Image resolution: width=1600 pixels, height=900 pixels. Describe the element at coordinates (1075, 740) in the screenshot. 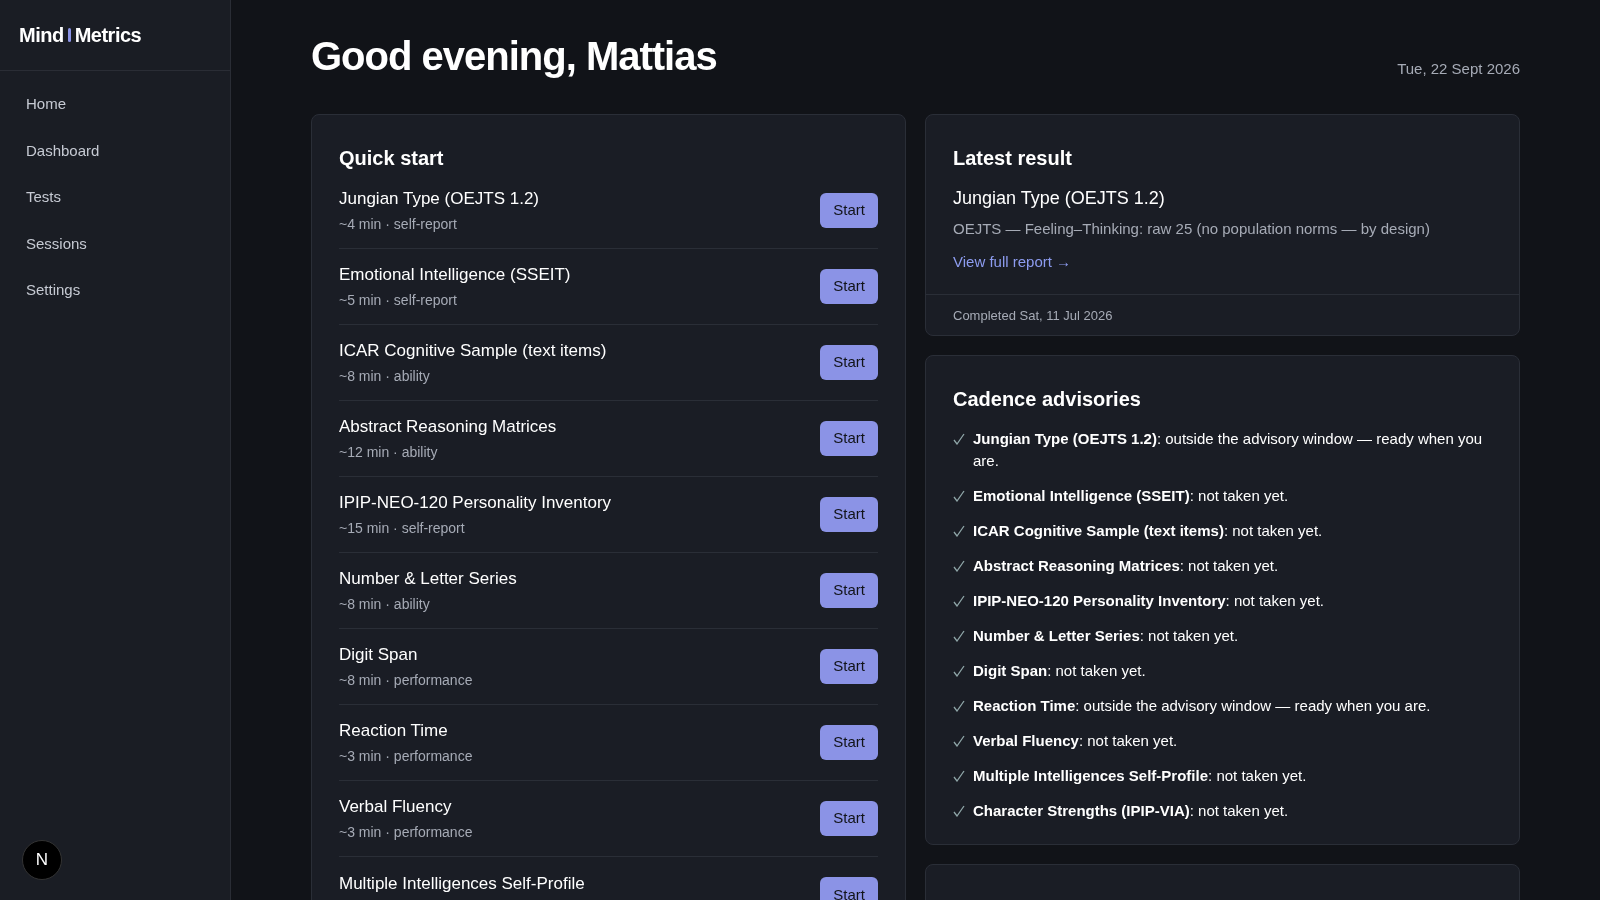

I see `advisory-text: Verbal Fluency: not taken yet.` at that location.